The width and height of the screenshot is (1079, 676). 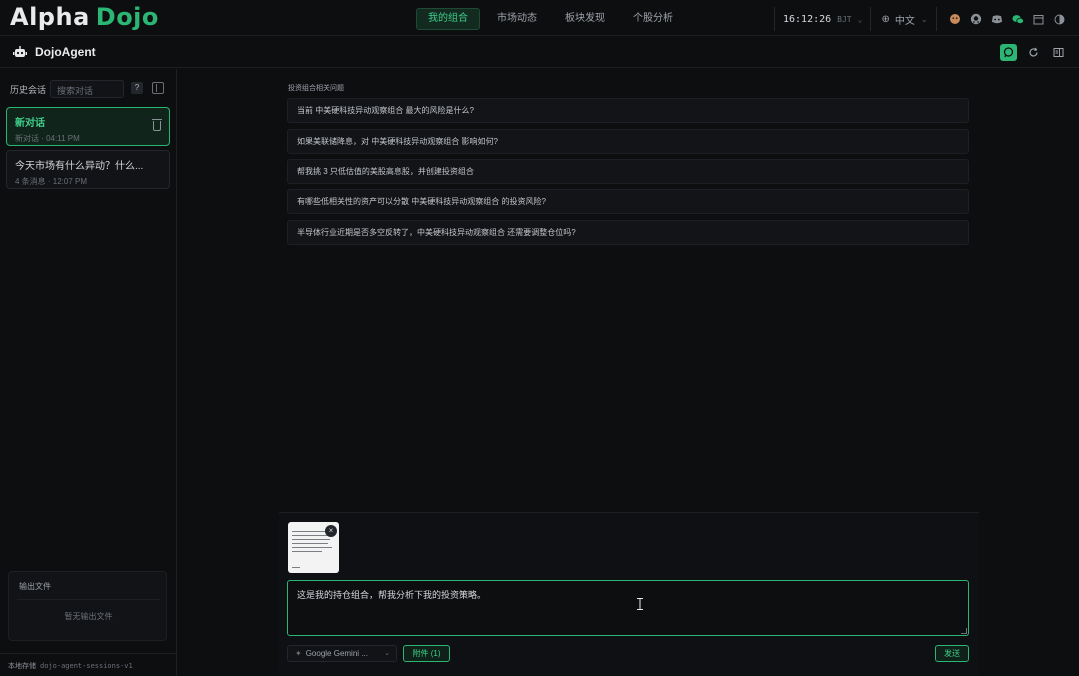 What do you see at coordinates (517, 19) in the screenshot?
I see `tab-market-dynamics: 市场动态` at bounding box center [517, 19].